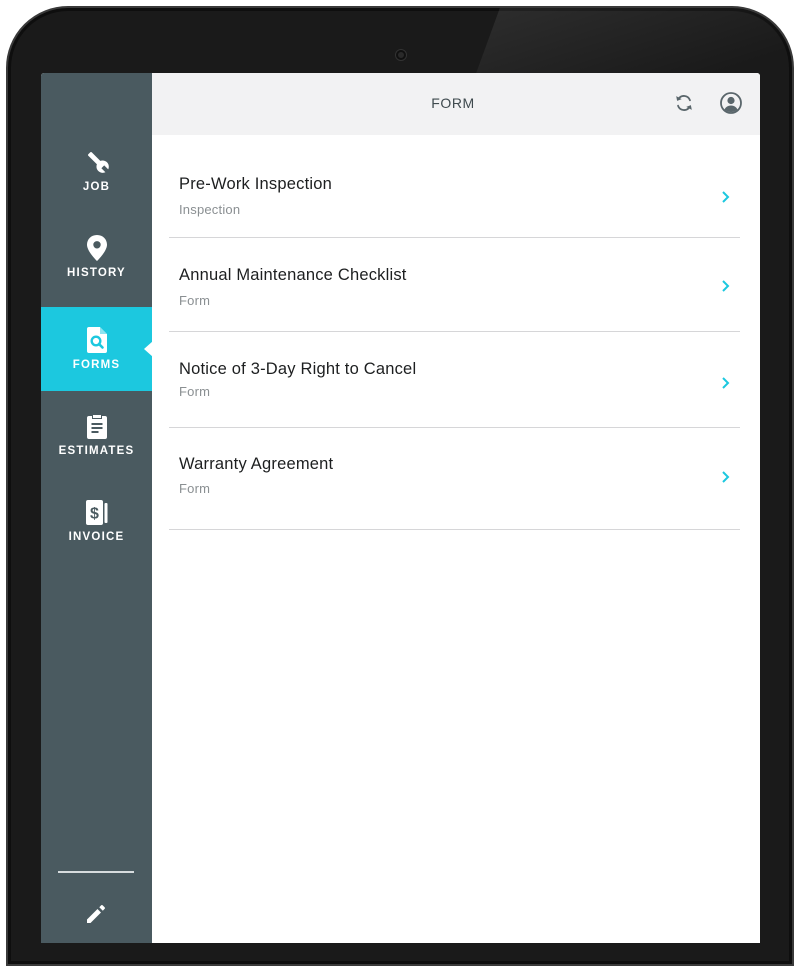  What do you see at coordinates (255, 184) in the screenshot?
I see `form-title: Pre-Work Inspection` at bounding box center [255, 184].